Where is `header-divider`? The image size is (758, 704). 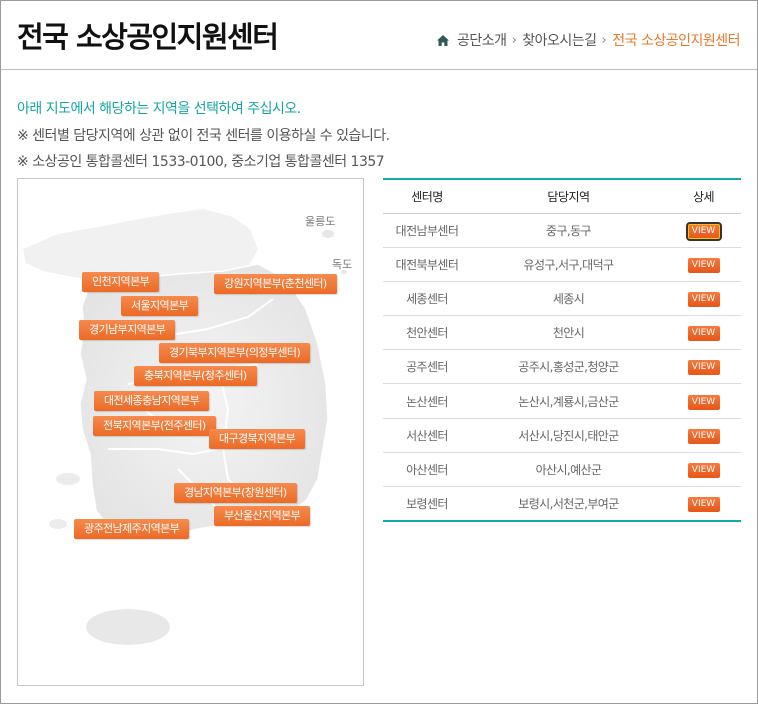
header-divider is located at coordinates (379, 69).